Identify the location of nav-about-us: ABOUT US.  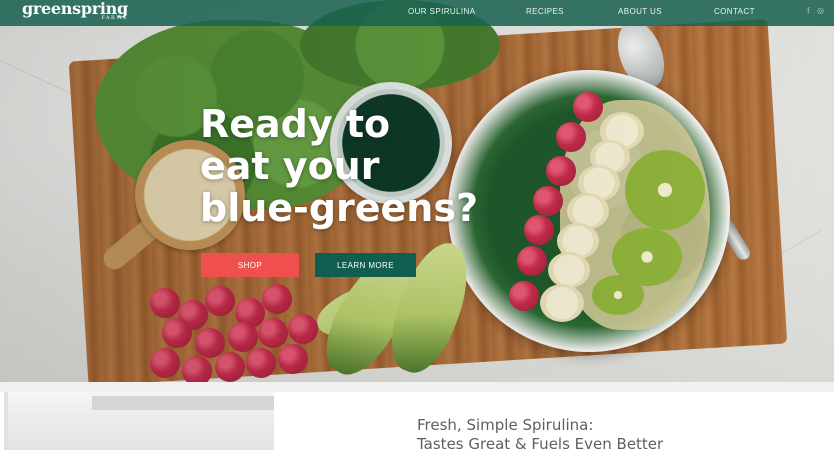
(640, 11).